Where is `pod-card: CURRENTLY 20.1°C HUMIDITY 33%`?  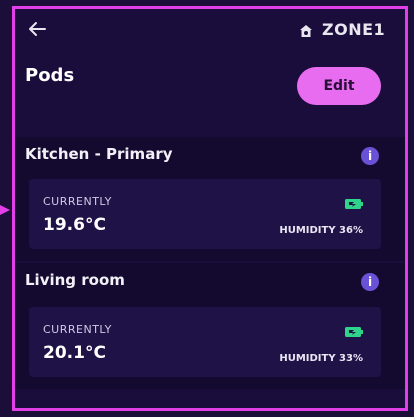 pod-card: CURRENTLY 20.1°C HUMIDITY 33% is located at coordinates (205, 342).